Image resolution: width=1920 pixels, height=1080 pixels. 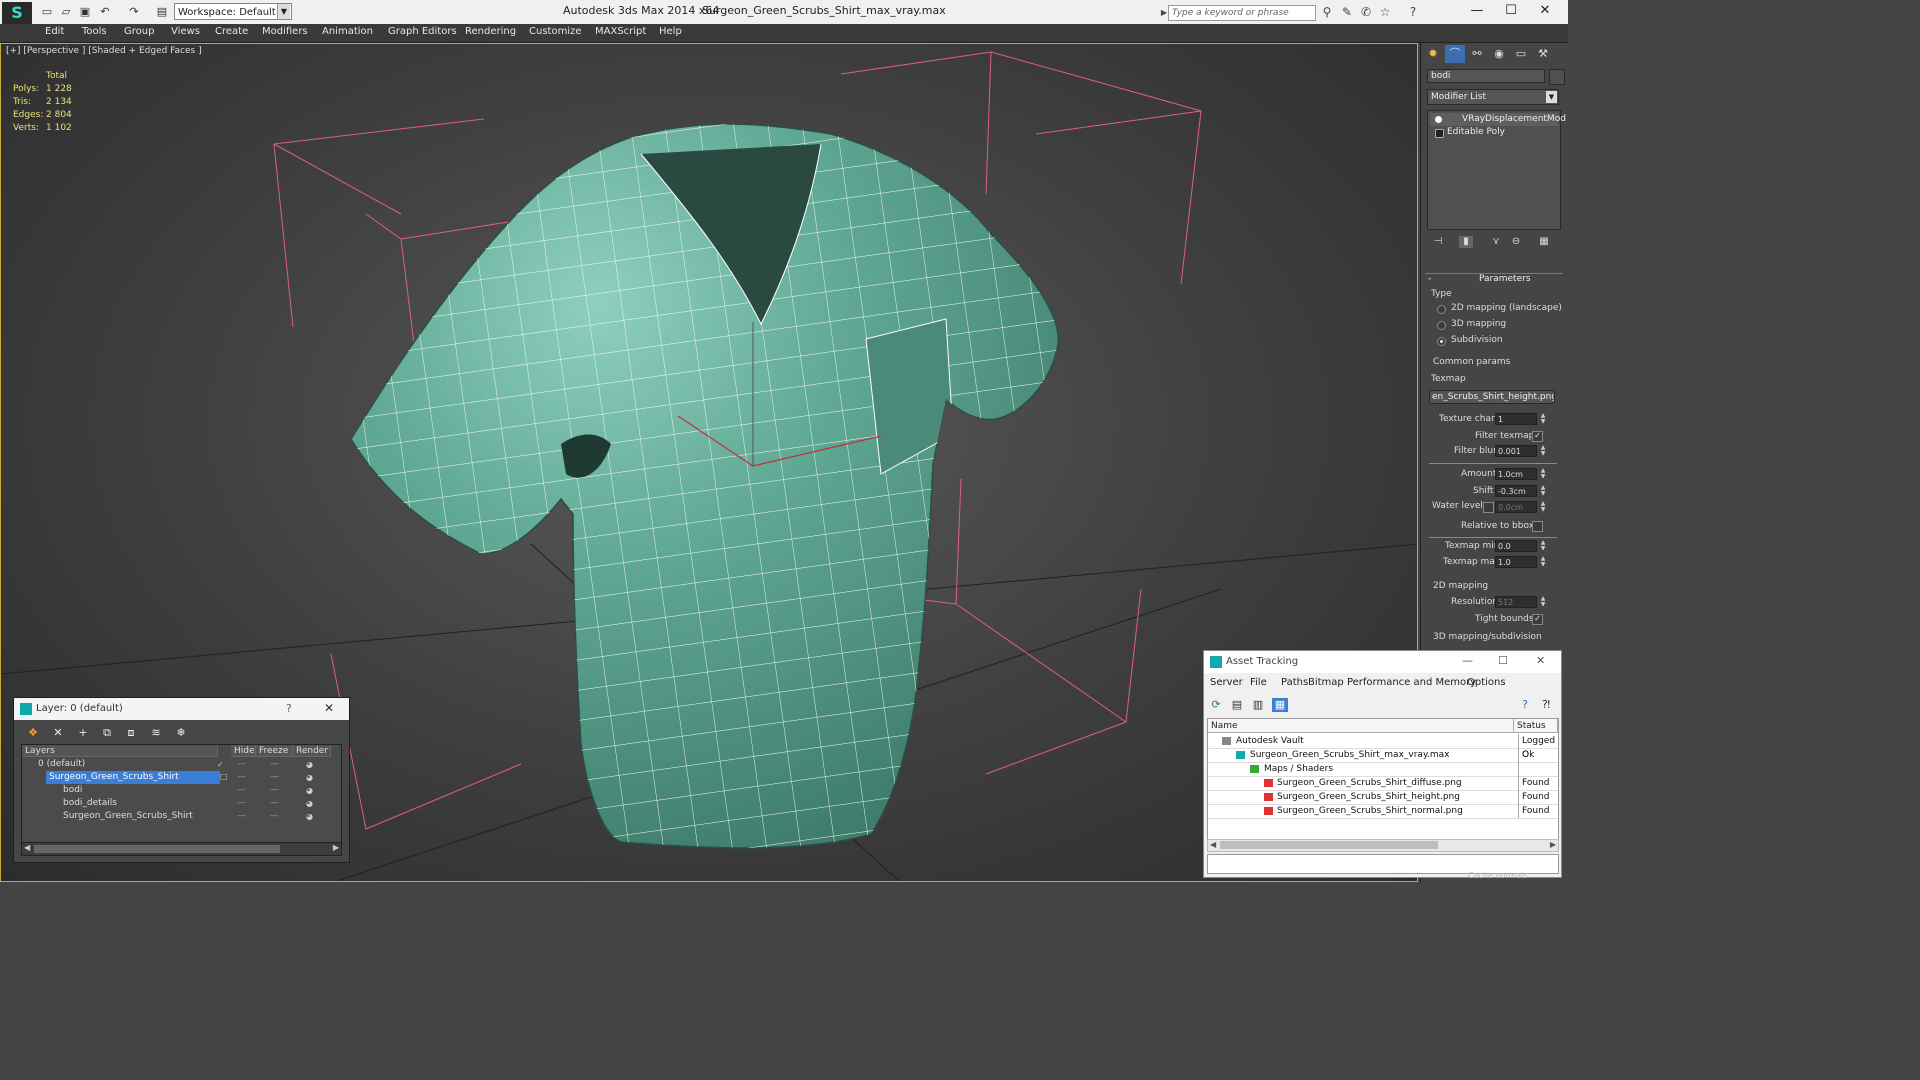 What do you see at coordinates (223, 777) in the screenshot?
I see `active-layer-box-icon: ☐` at bounding box center [223, 777].